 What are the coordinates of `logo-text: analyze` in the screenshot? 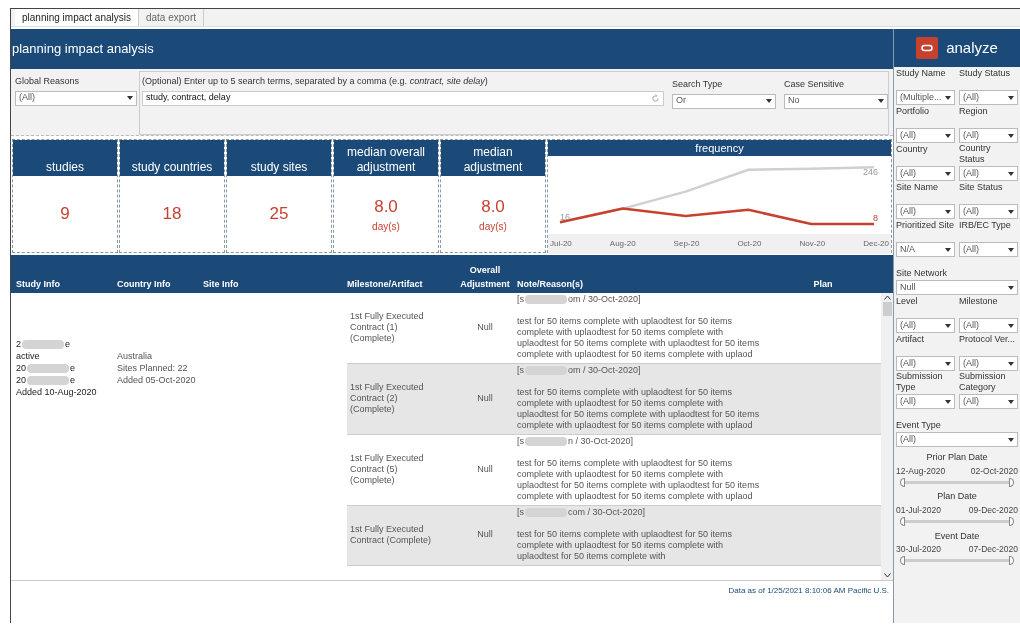 It's located at (972, 47).